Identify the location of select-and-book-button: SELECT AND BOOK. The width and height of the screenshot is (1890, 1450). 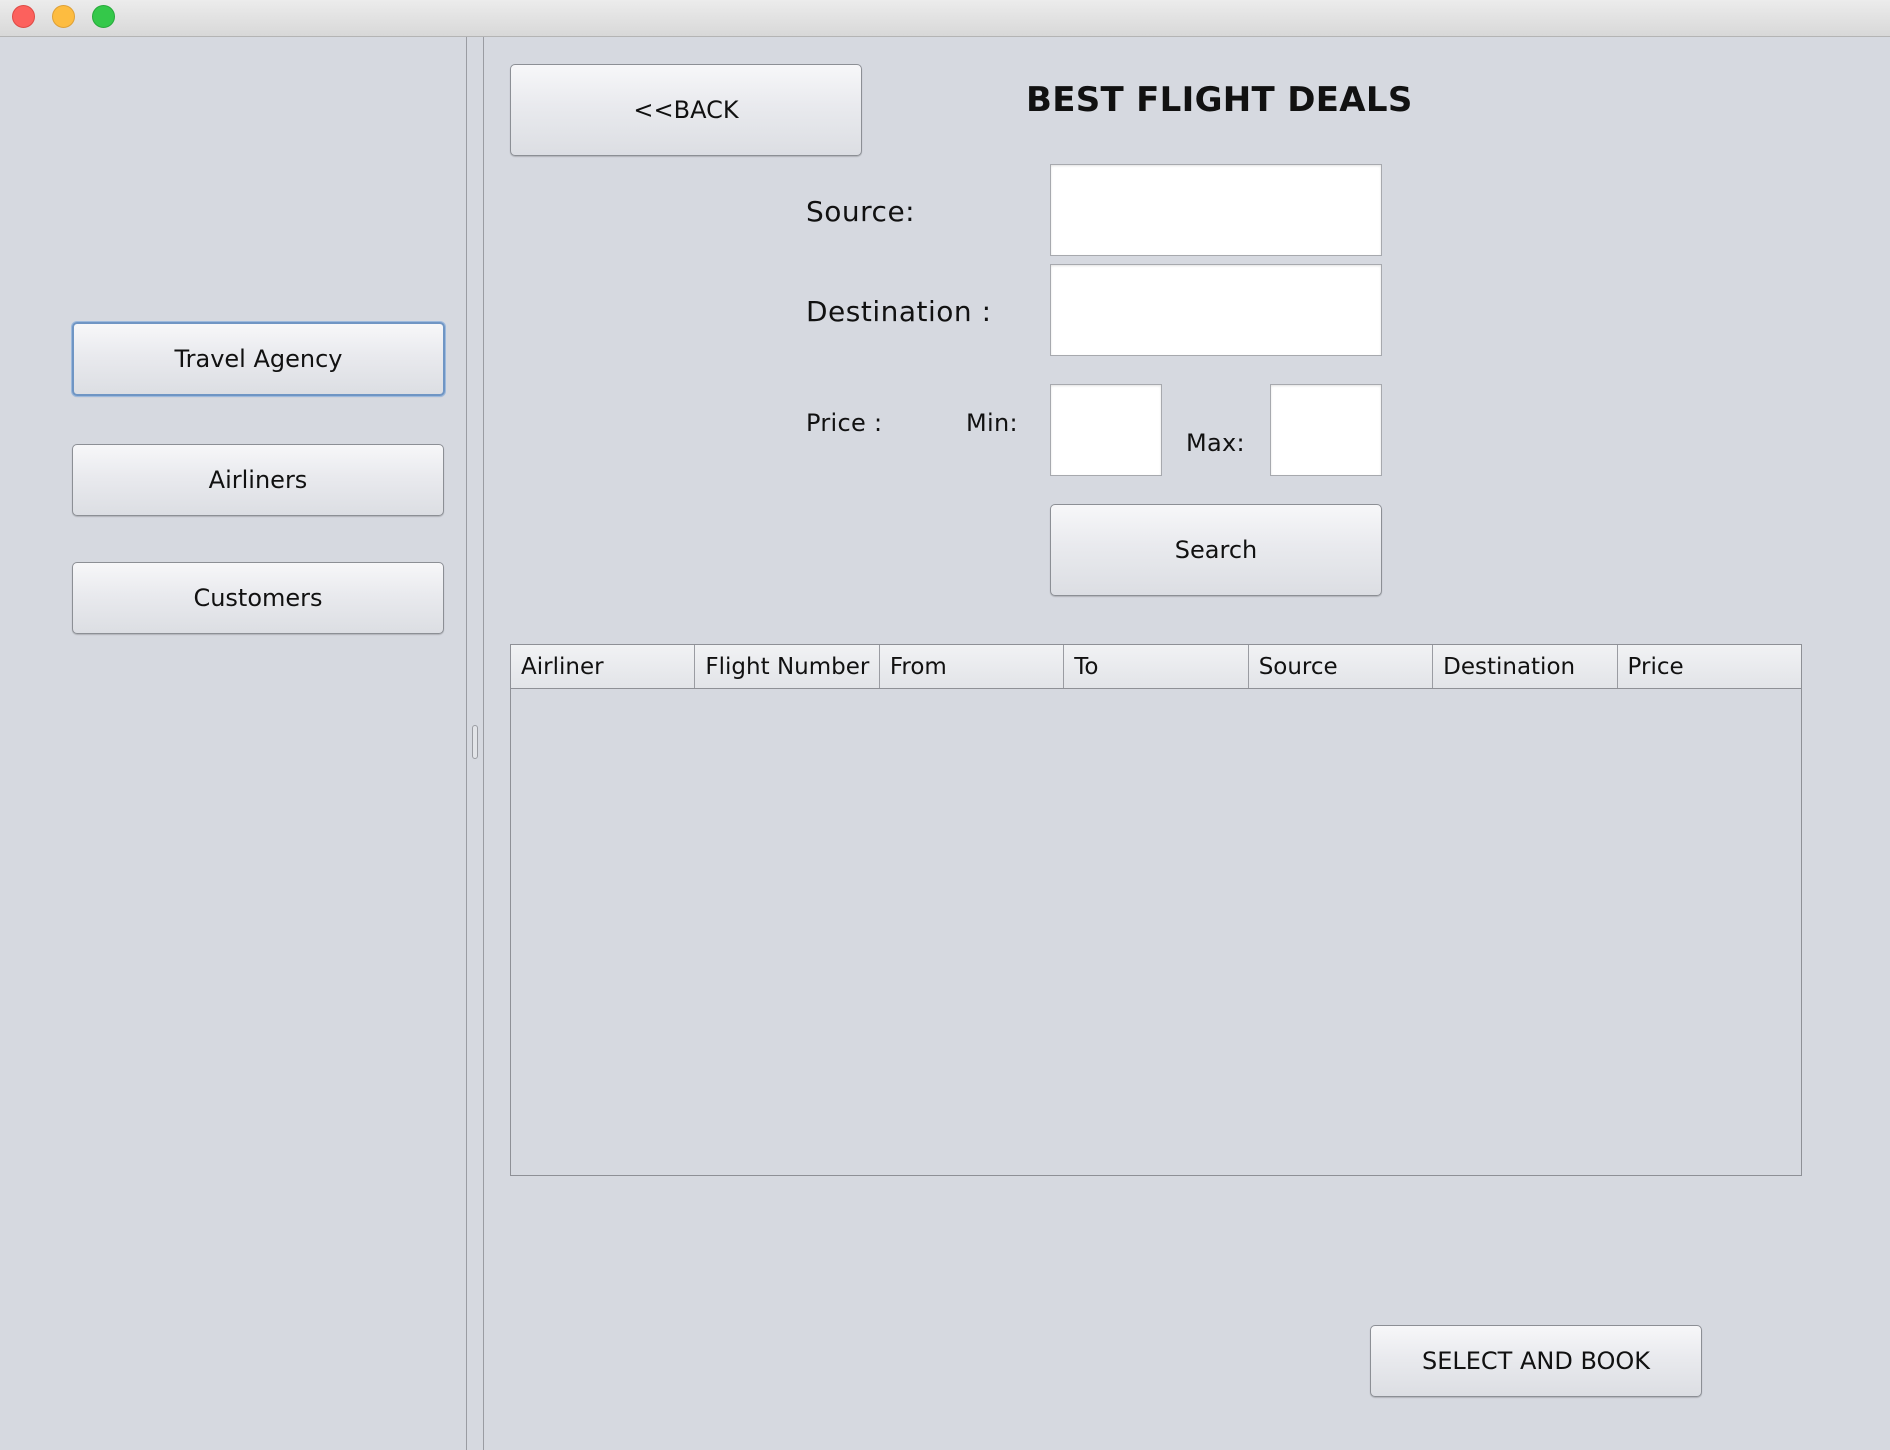
(1536, 1361).